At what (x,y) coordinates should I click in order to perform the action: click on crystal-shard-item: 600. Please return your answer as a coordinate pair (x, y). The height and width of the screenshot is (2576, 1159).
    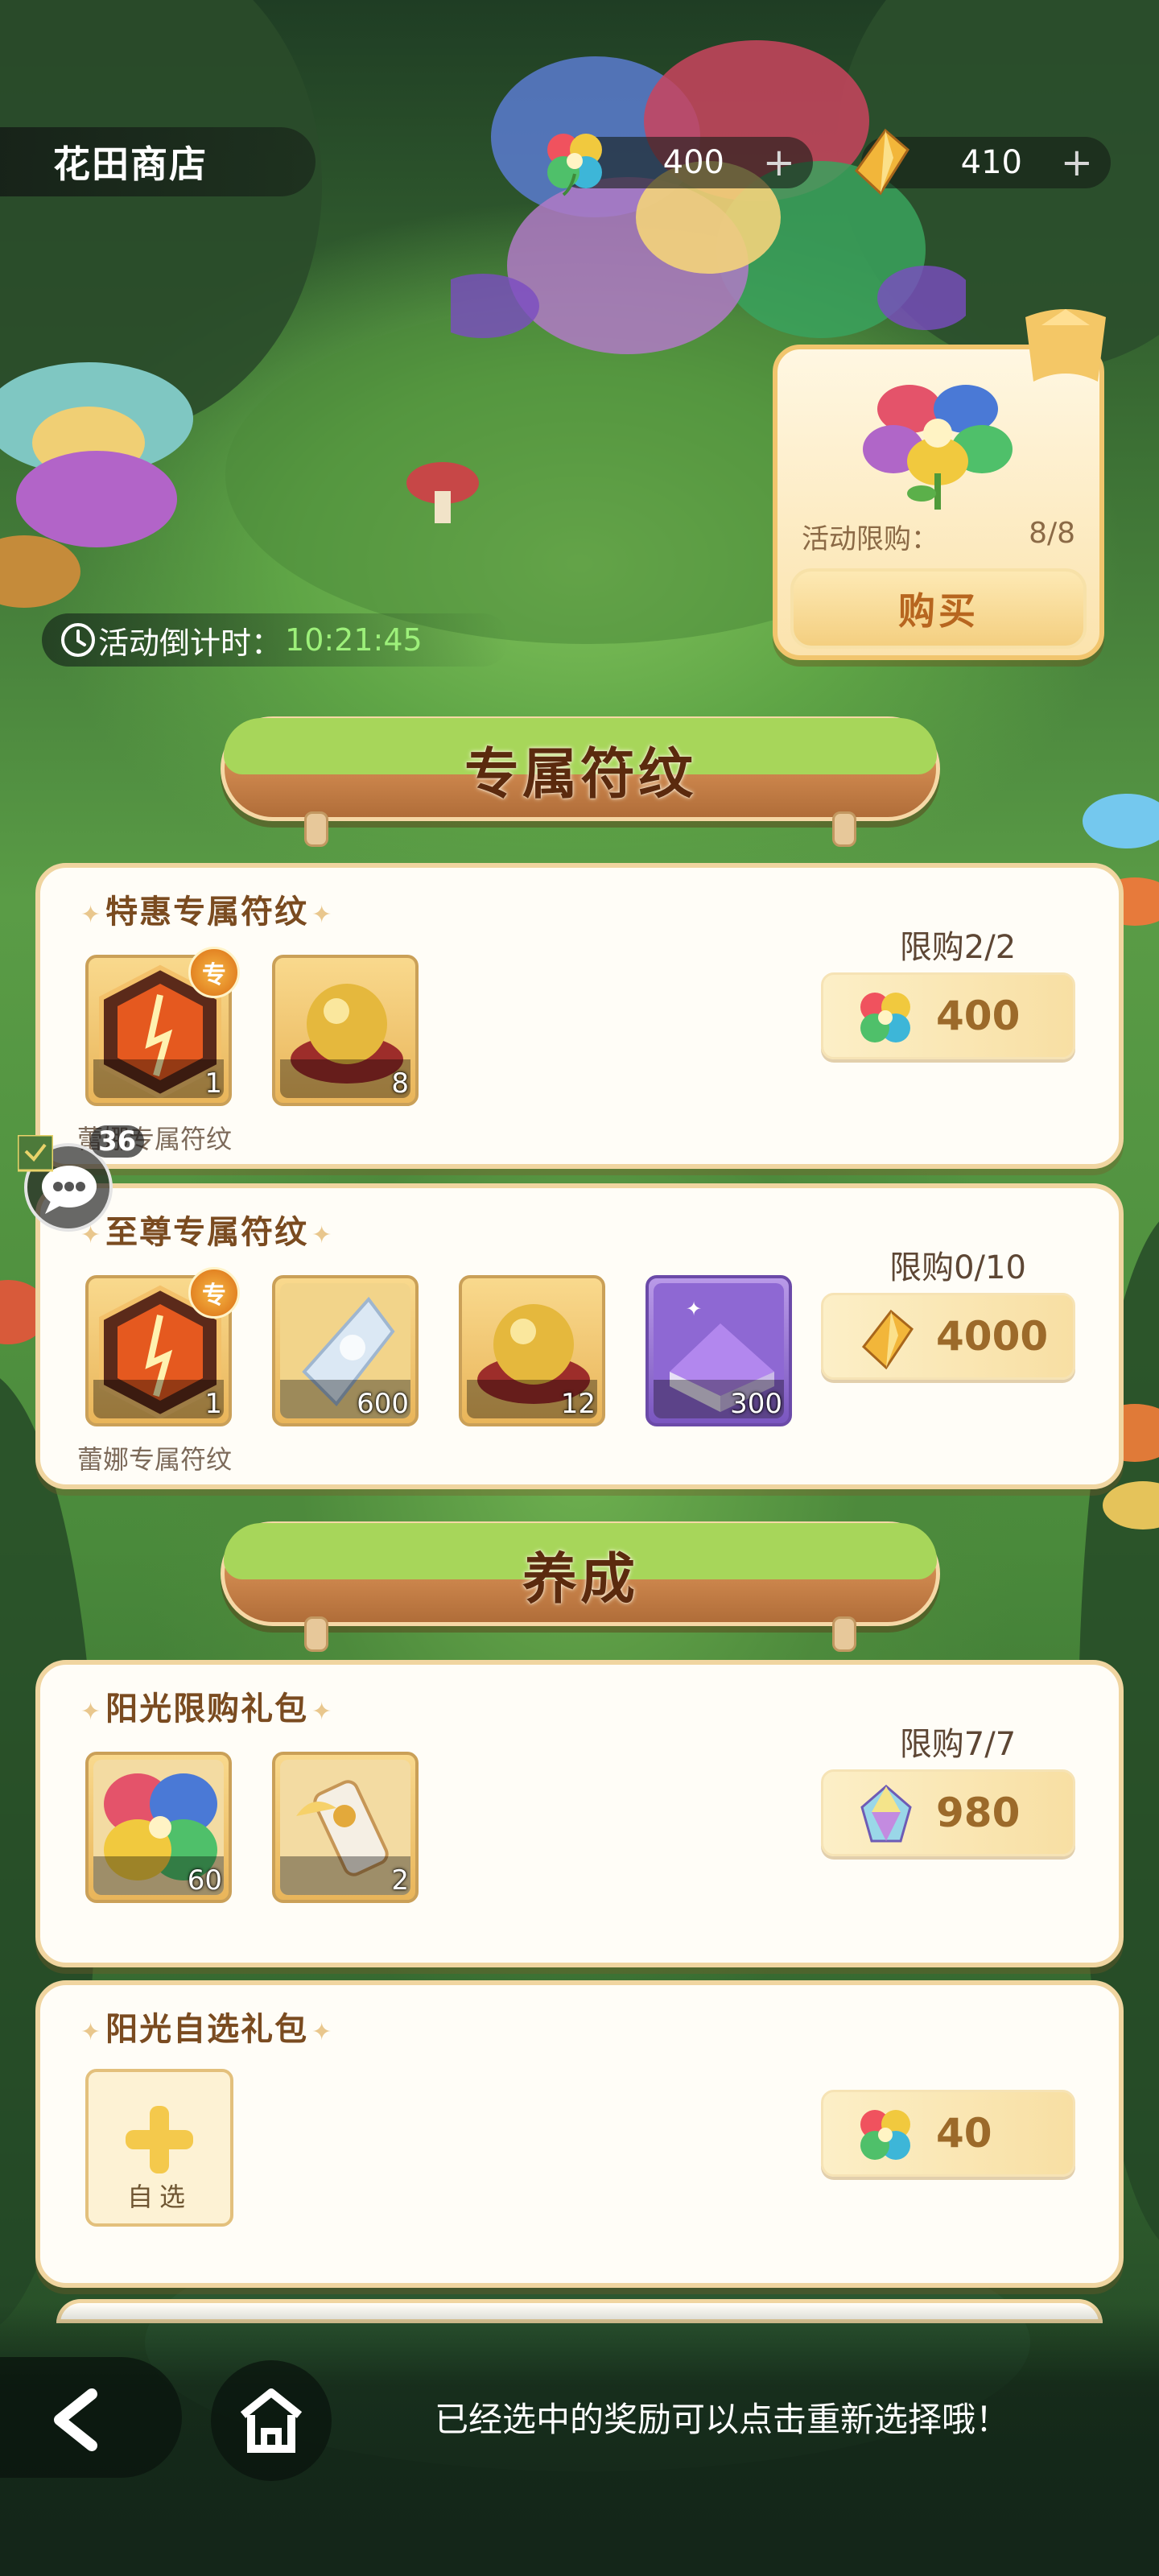
    Looking at the image, I should click on (345, 1350).